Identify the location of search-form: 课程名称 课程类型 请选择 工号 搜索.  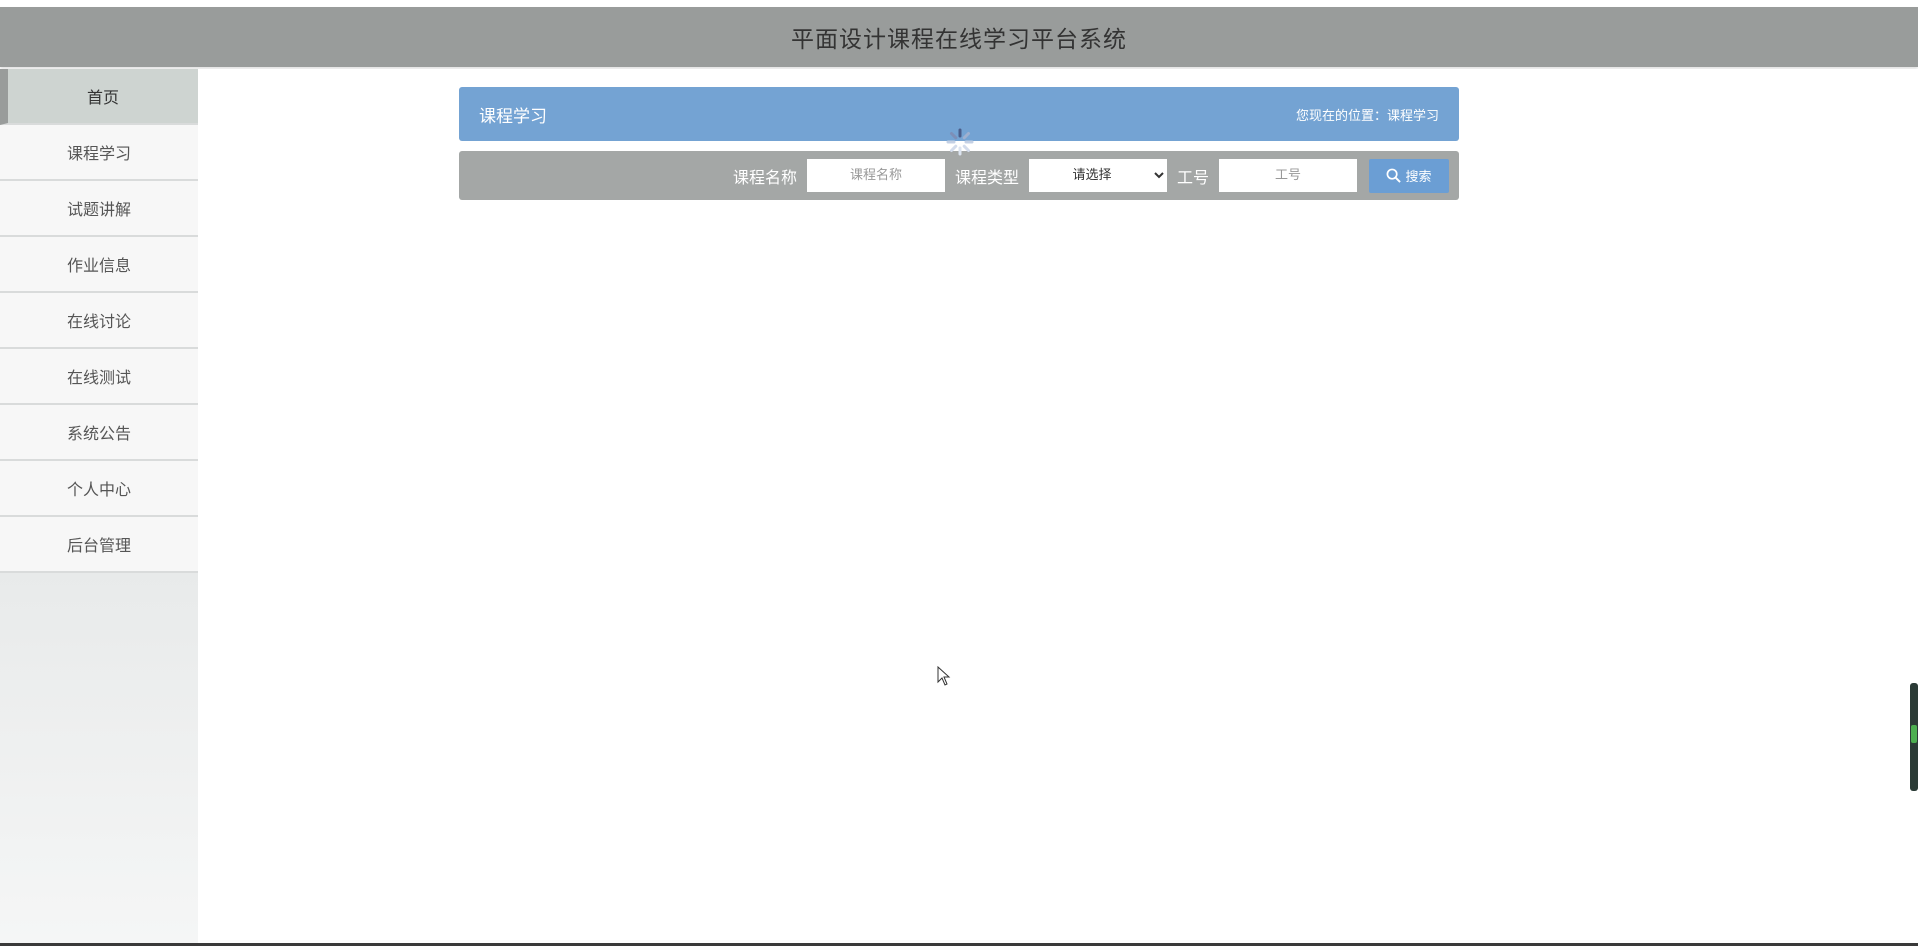
(959, 175).